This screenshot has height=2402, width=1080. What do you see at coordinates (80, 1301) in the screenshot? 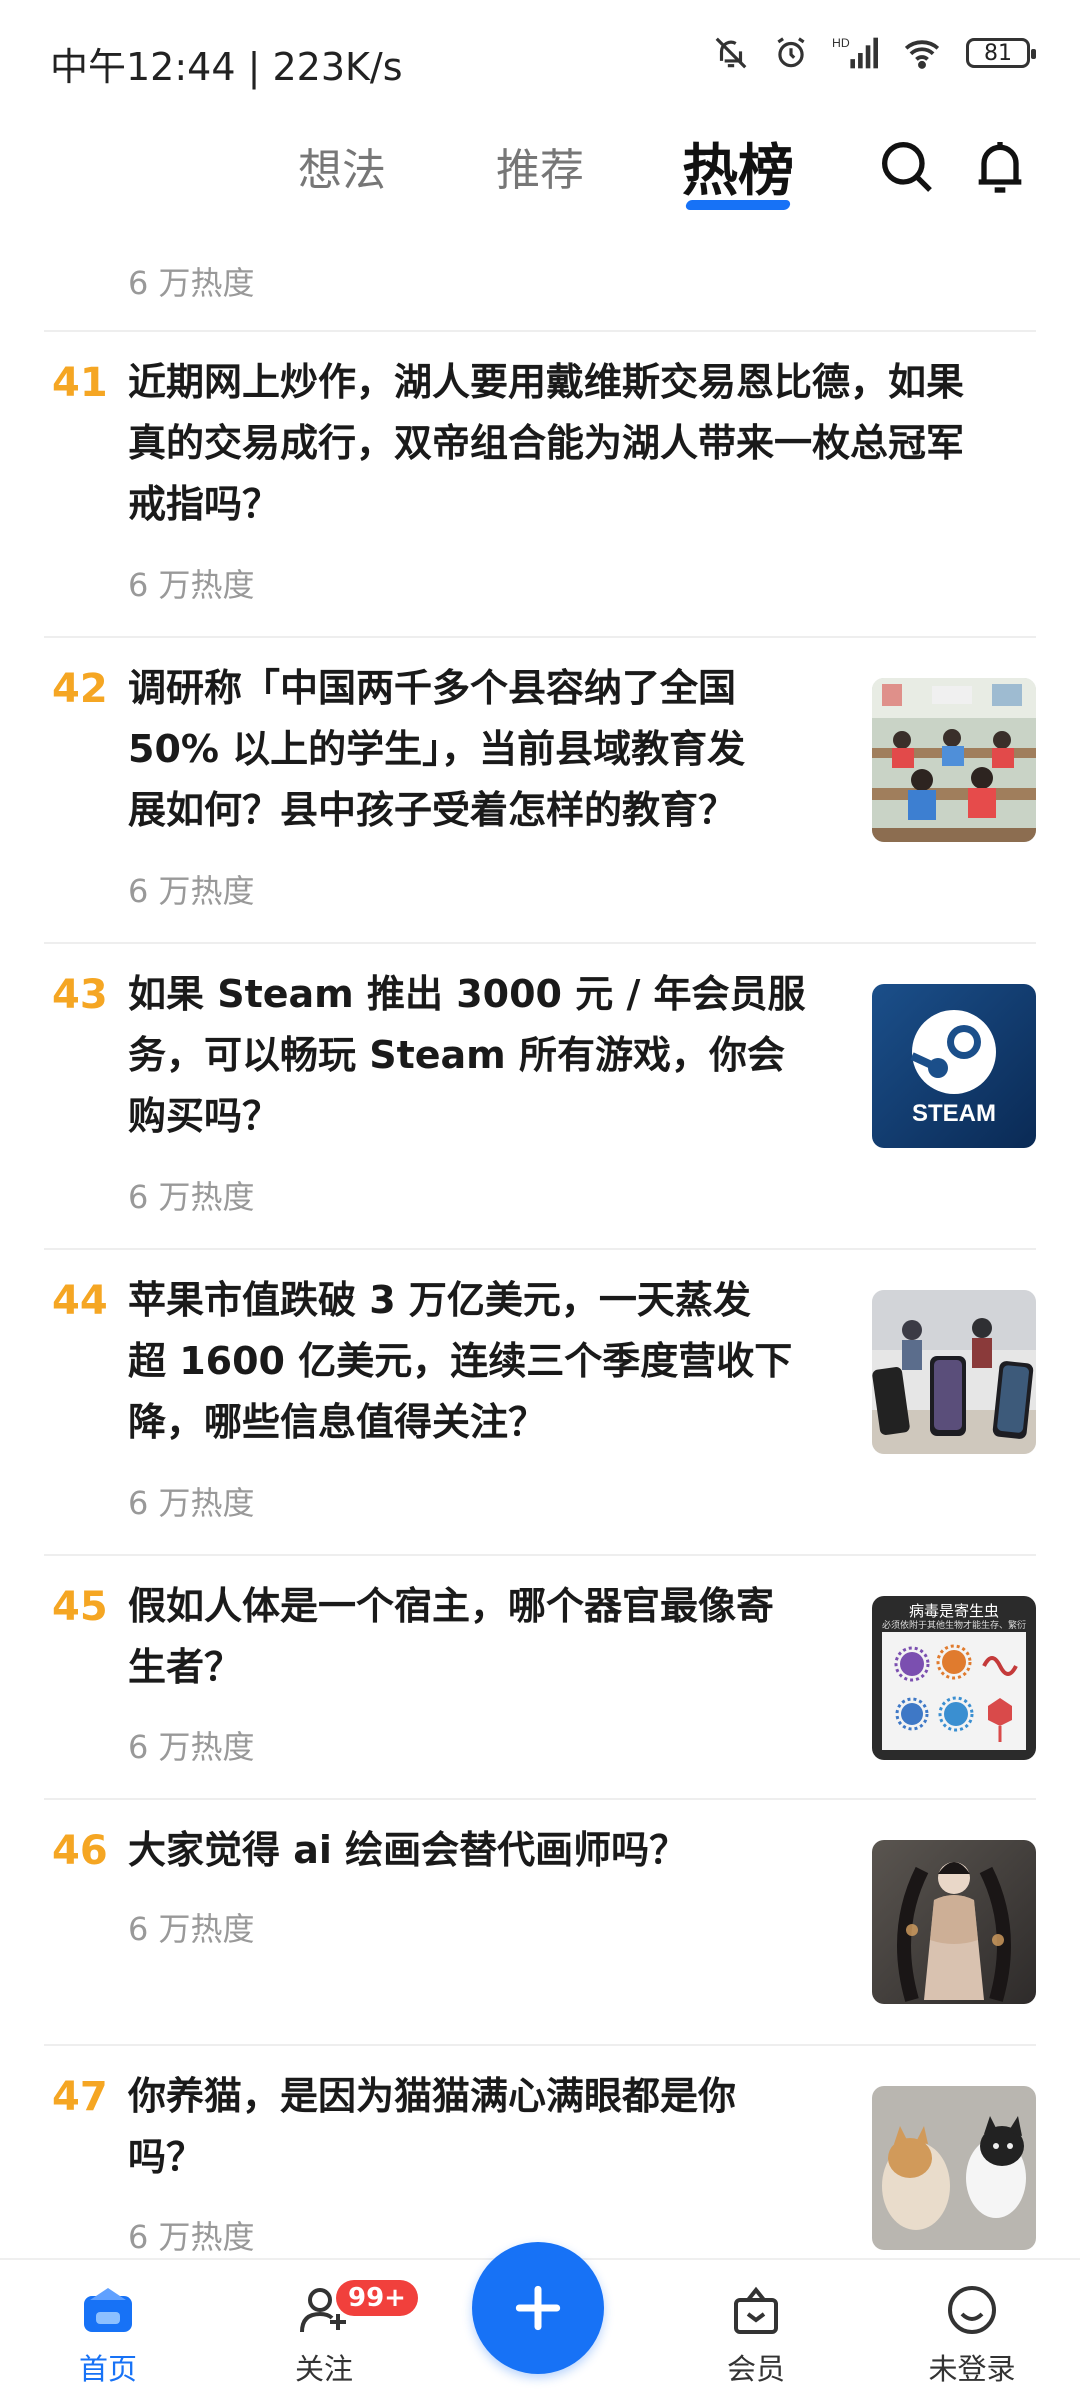
I see `rank-number: 44` at bounding box center [80, 1301].